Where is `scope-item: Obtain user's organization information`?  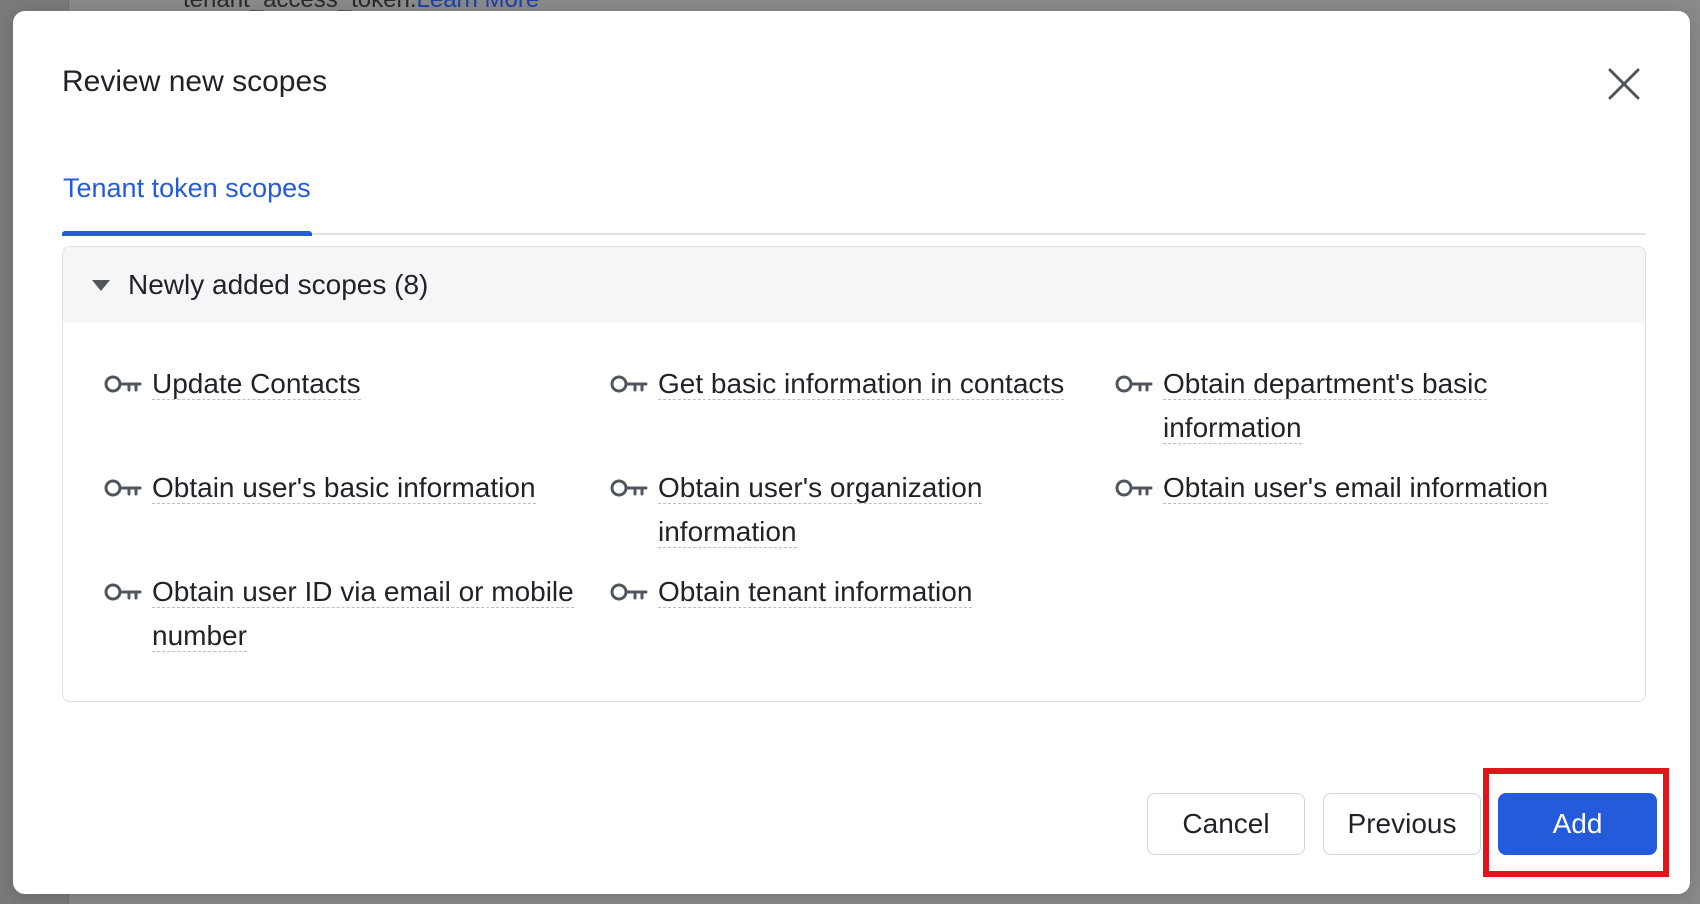 scope-item: Obtain user's organization information is located at coordinates (855, 510).